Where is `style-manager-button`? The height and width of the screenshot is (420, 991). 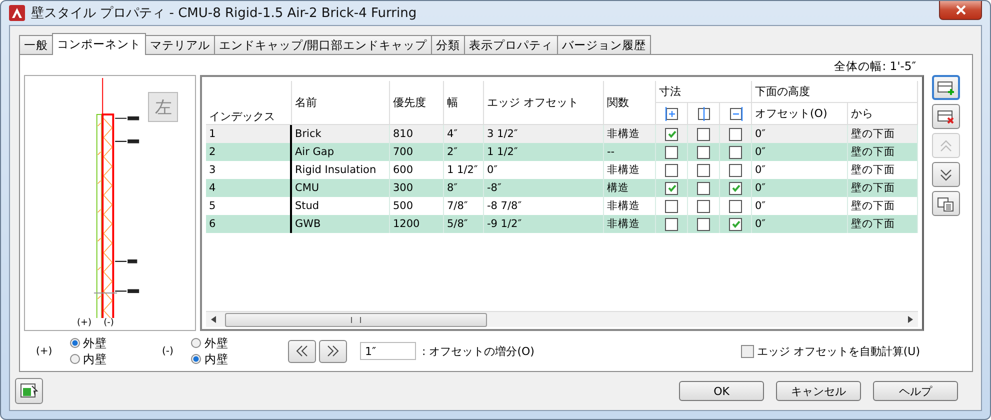 style-manager-button is located at coordinates (29, 391).